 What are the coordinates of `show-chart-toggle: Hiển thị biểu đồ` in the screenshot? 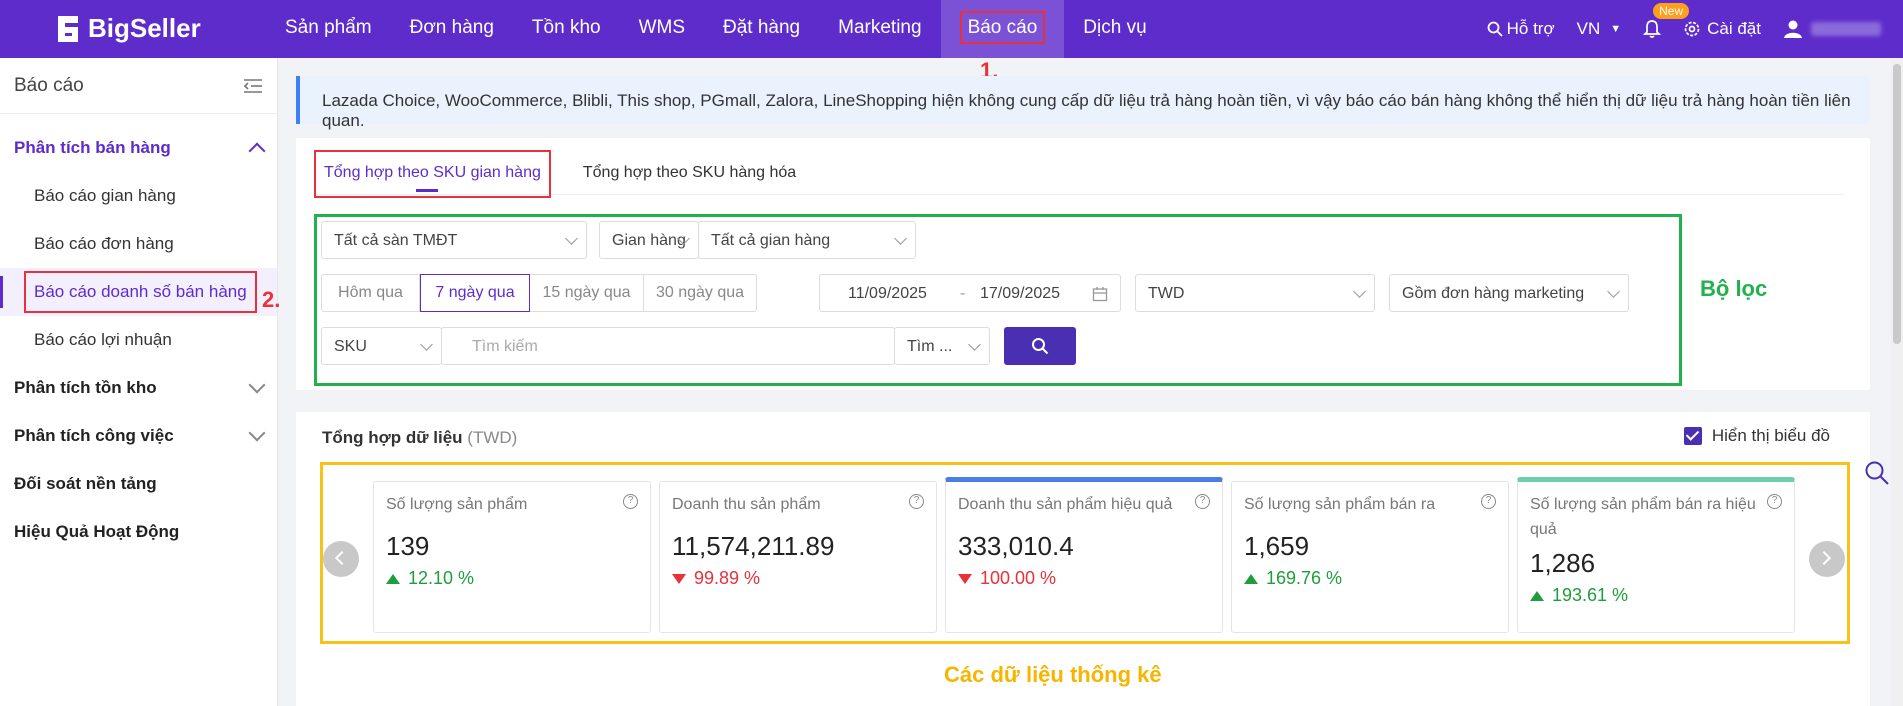 It's located at (1756, 436).